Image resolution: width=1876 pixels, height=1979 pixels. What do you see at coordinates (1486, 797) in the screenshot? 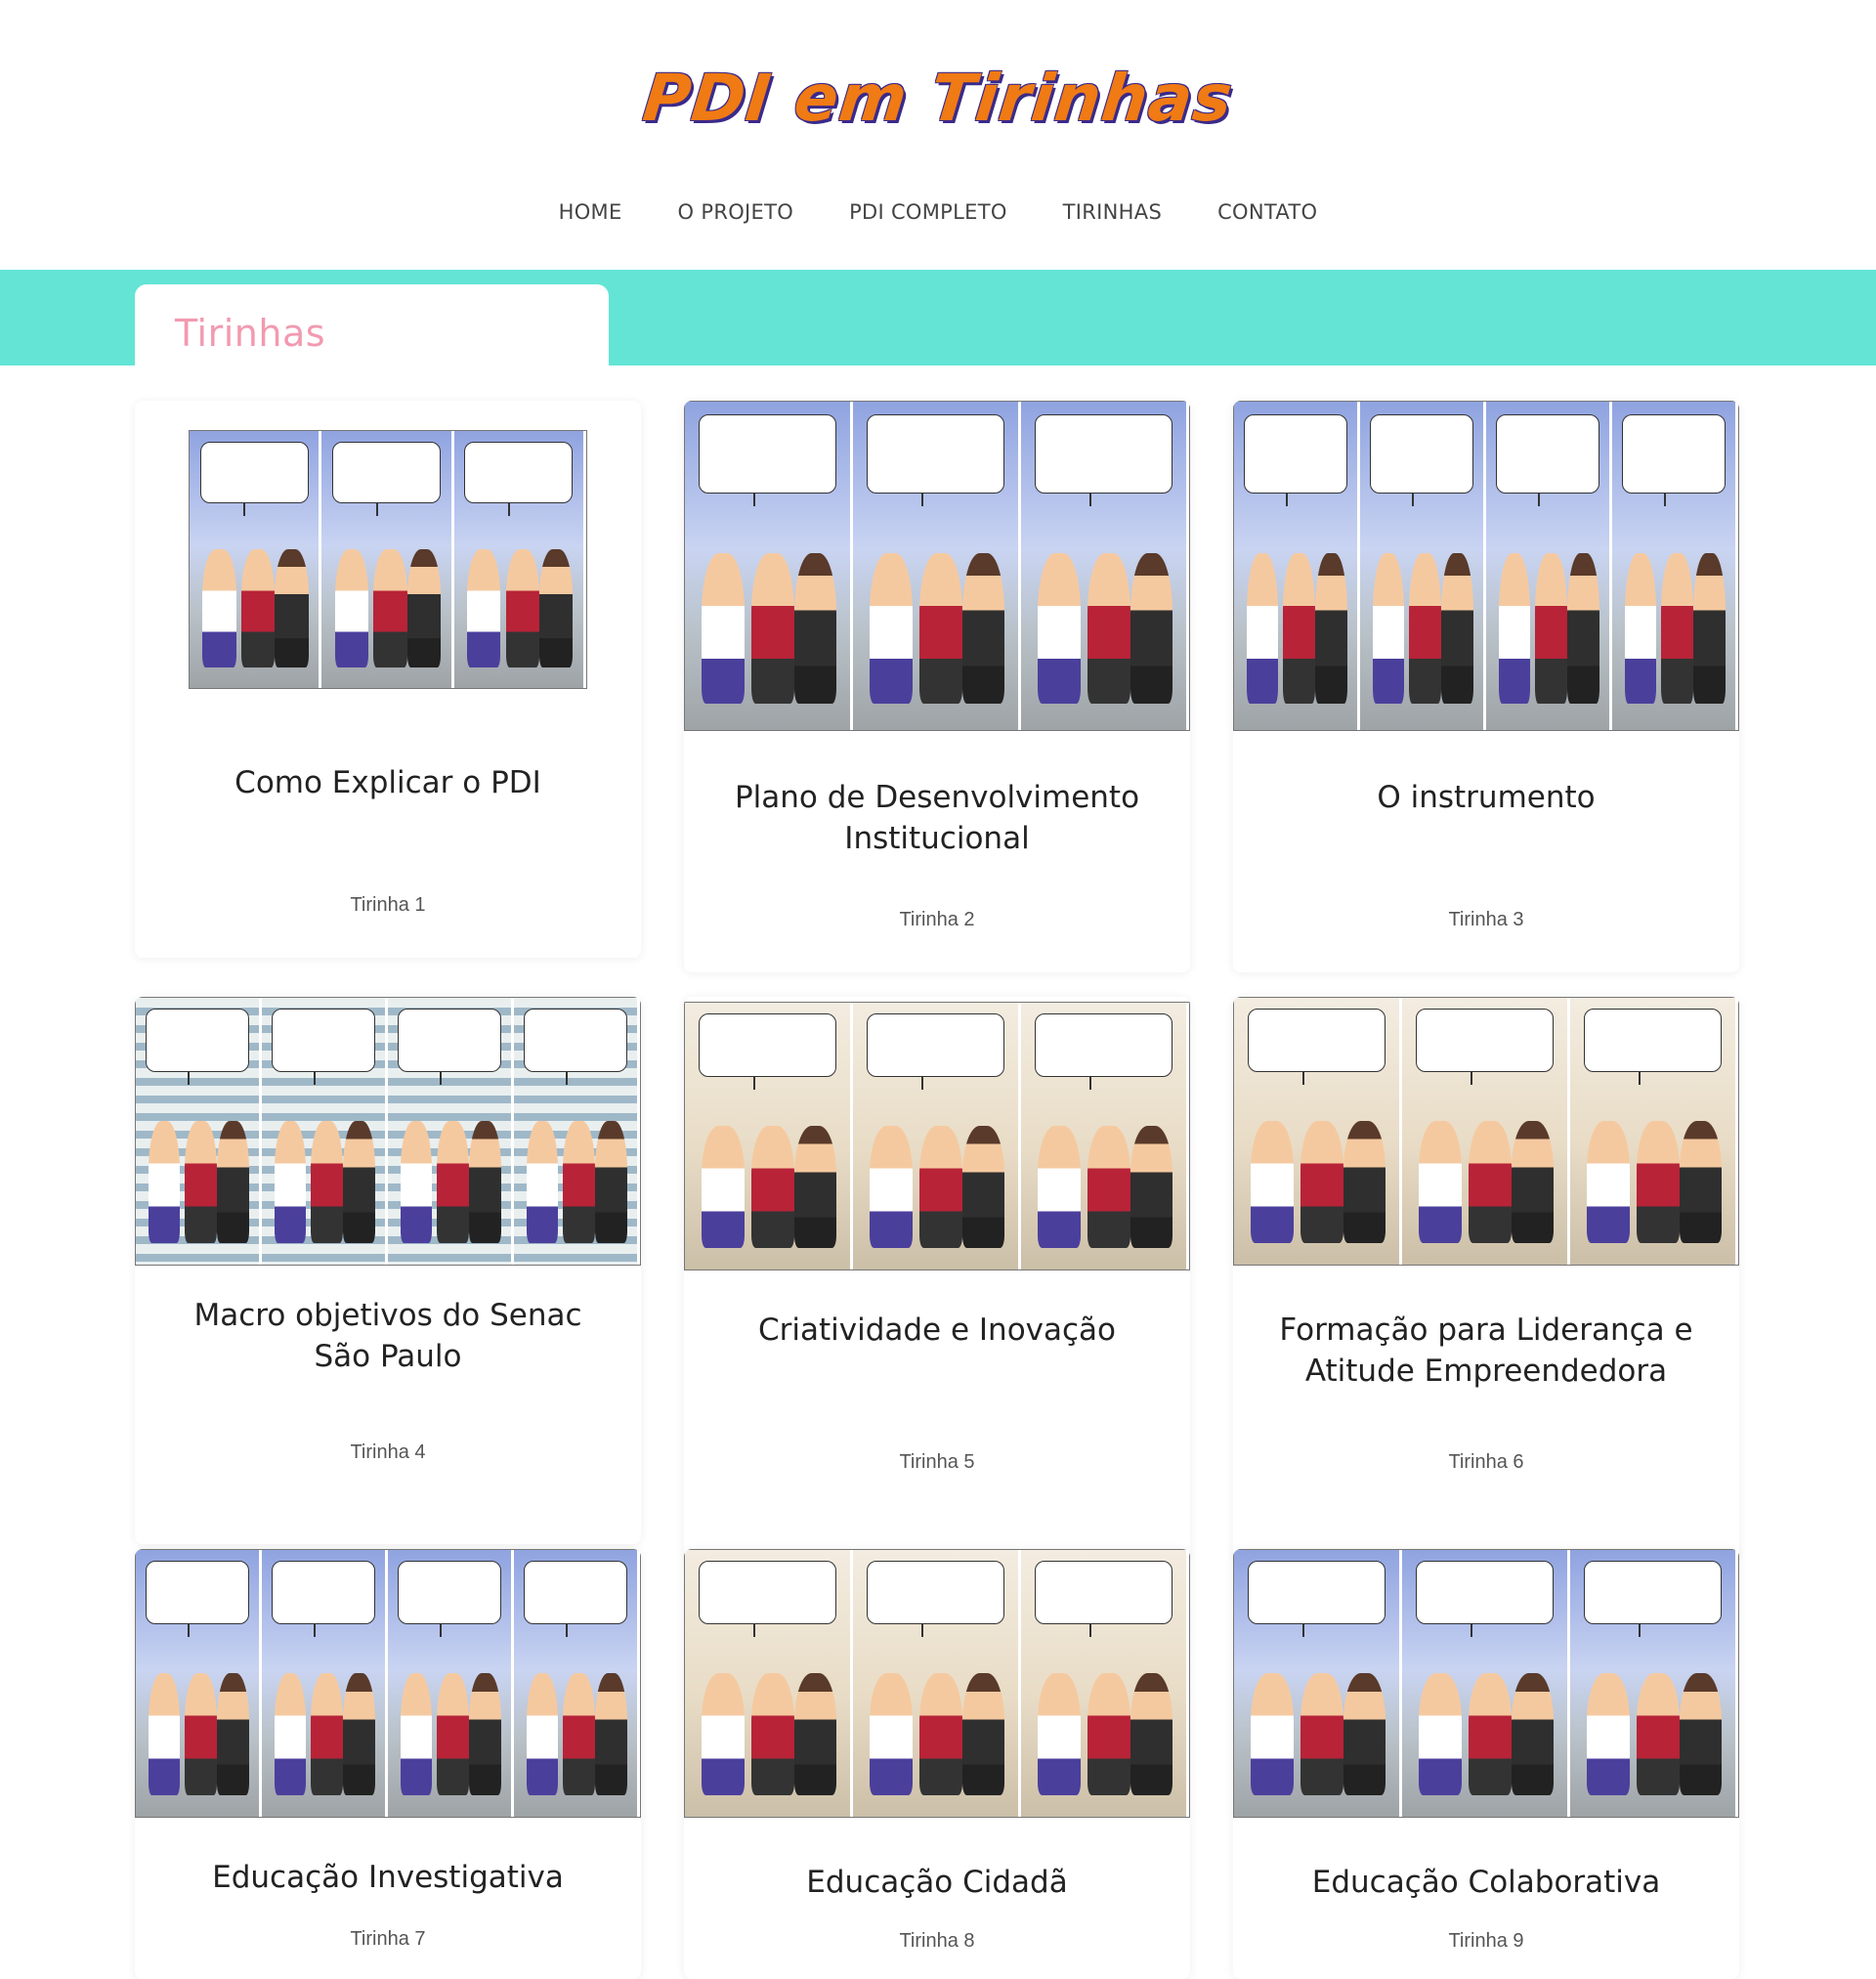
I see `card-title: O instrumento` at bounding box center [1486, 797].